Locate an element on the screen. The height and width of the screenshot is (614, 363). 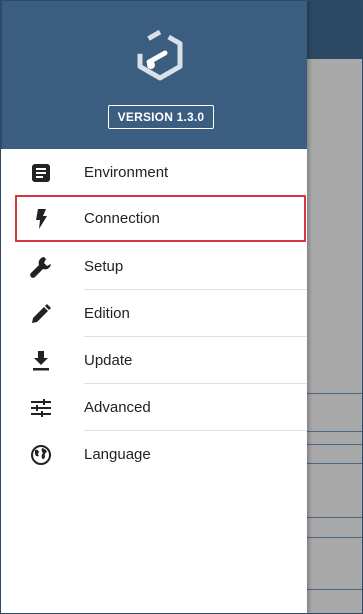
version-badge: VERSION 1.3.0 is located at coordinates (161, 117).